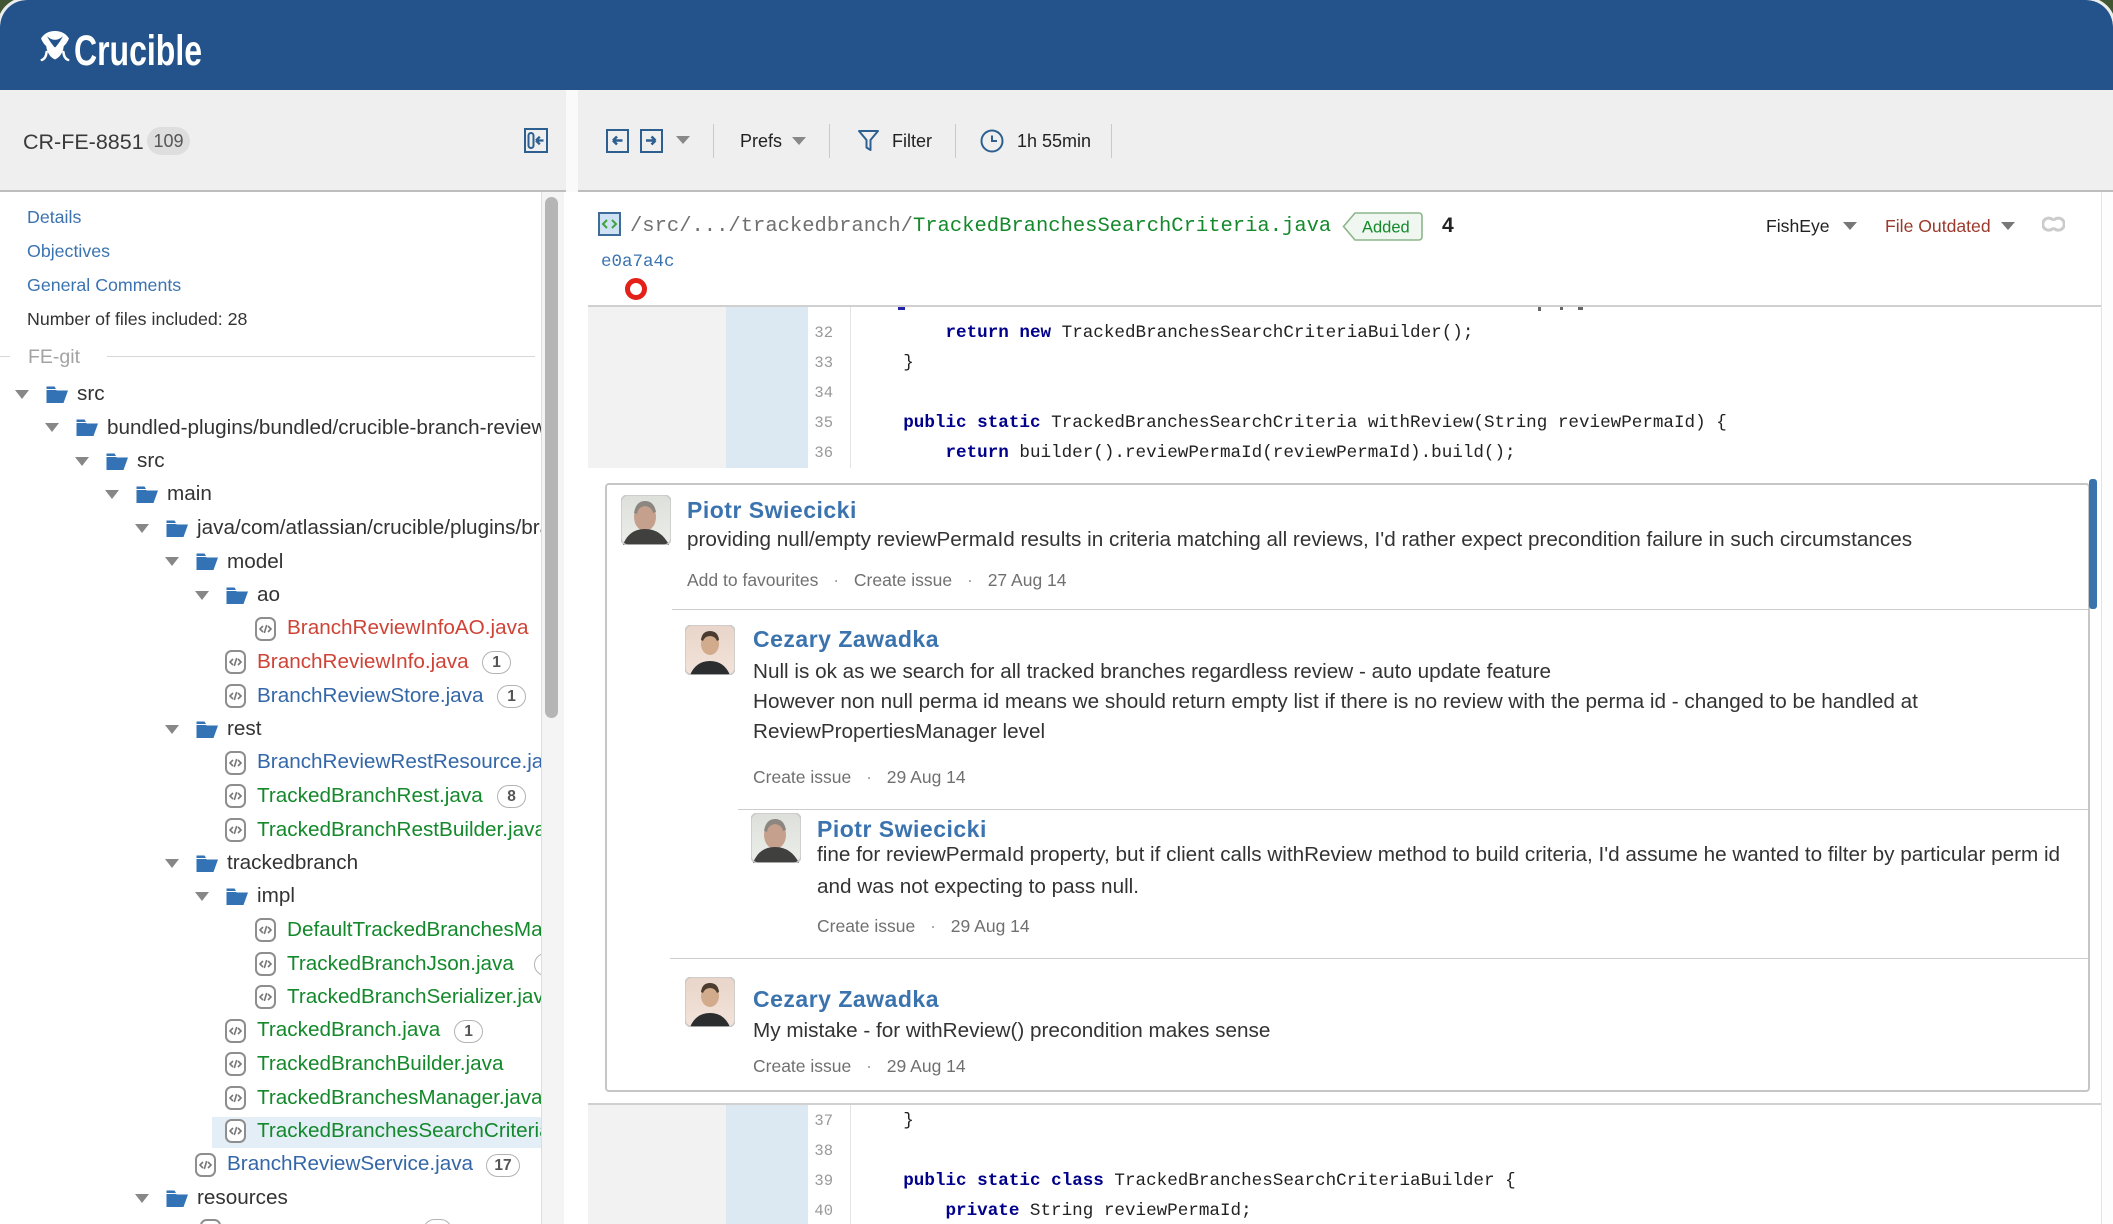 Image resolution: width=2113 pixels, height=1224 pixels. What do you see at coordinates (138, 50) in the screenshot?
I see `svg-text: Crucible` at bounding box center [138, 50].